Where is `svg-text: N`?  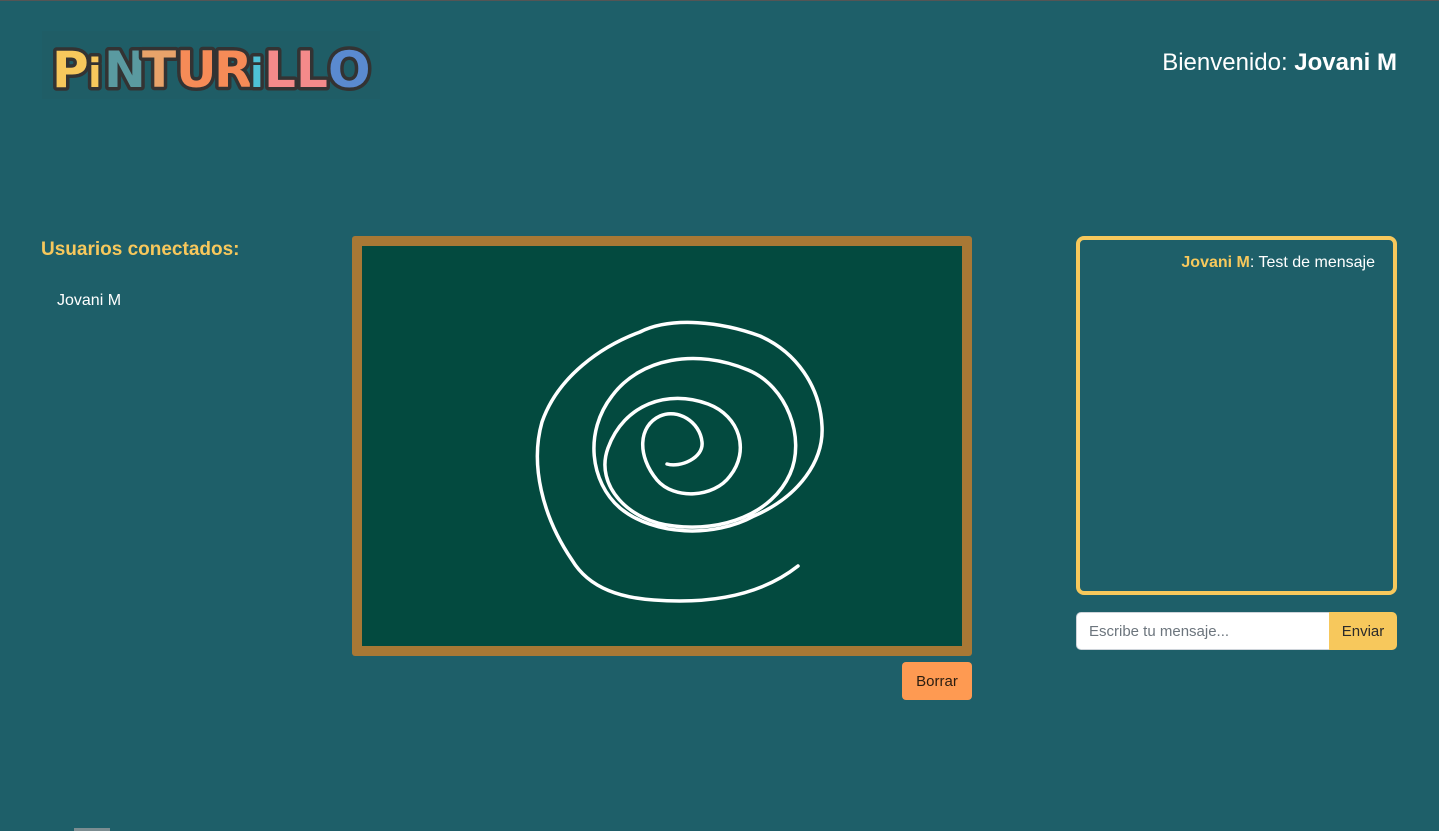
svg-text: N is located at coordinates (125, 70).